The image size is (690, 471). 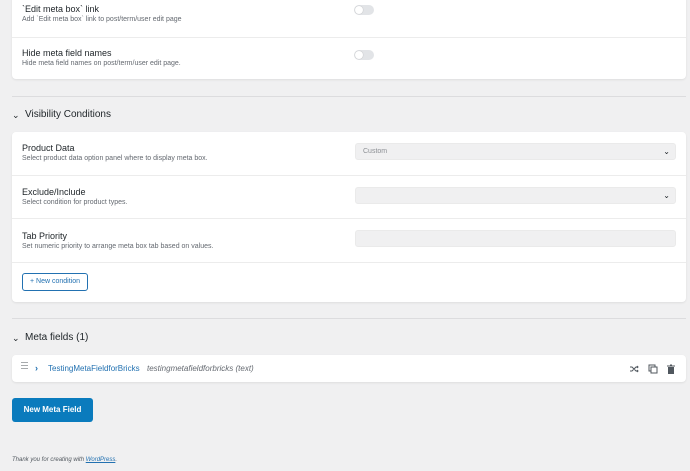 I want to click on footer-text: Thank you for creating with WordPress., so click(x=64, y=460).